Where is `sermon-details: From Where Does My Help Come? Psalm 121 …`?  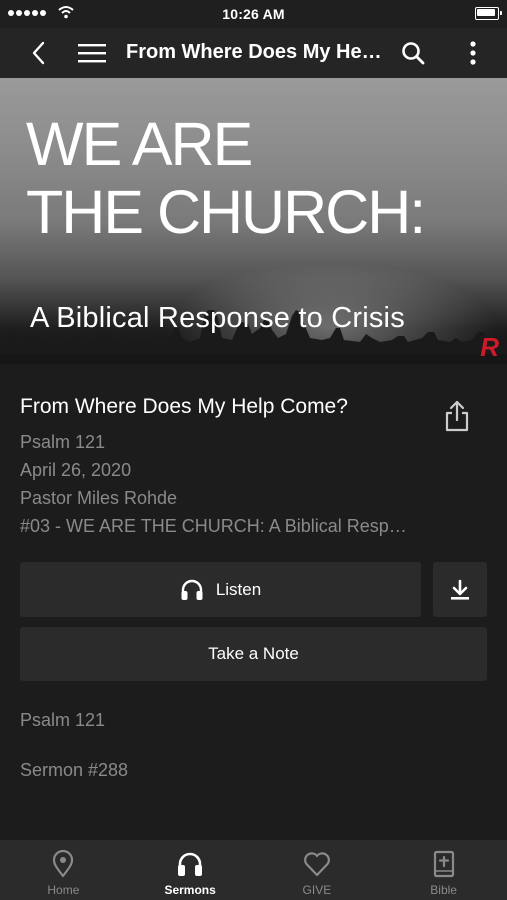
sermon-details: From Where Does My Help Come? Psalm 121 … is located at coordinates (230, 467).